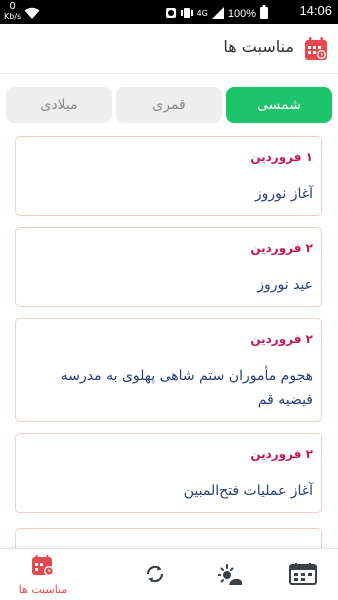 Image resolution: width=338 pixels, height=600 pixels. I want to click on page-title: مناسبت ها, so click(258, 46).